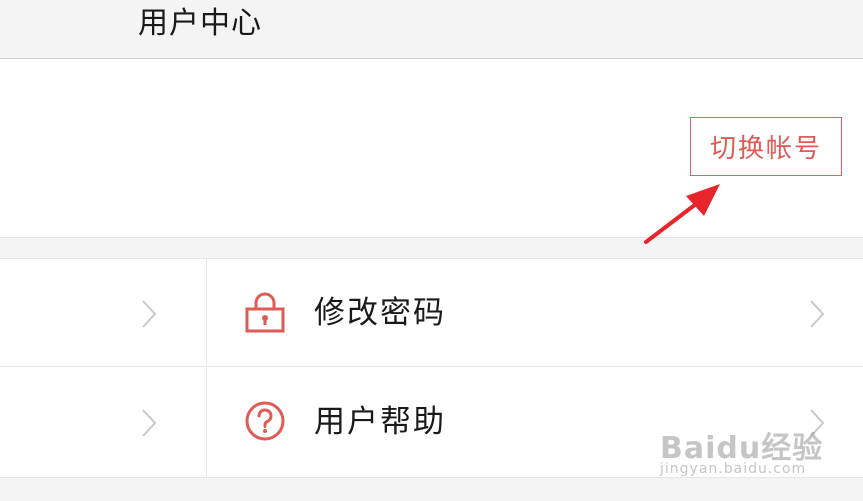  I want to click on switch-account-button: 切换帐号, so click(766, 146).